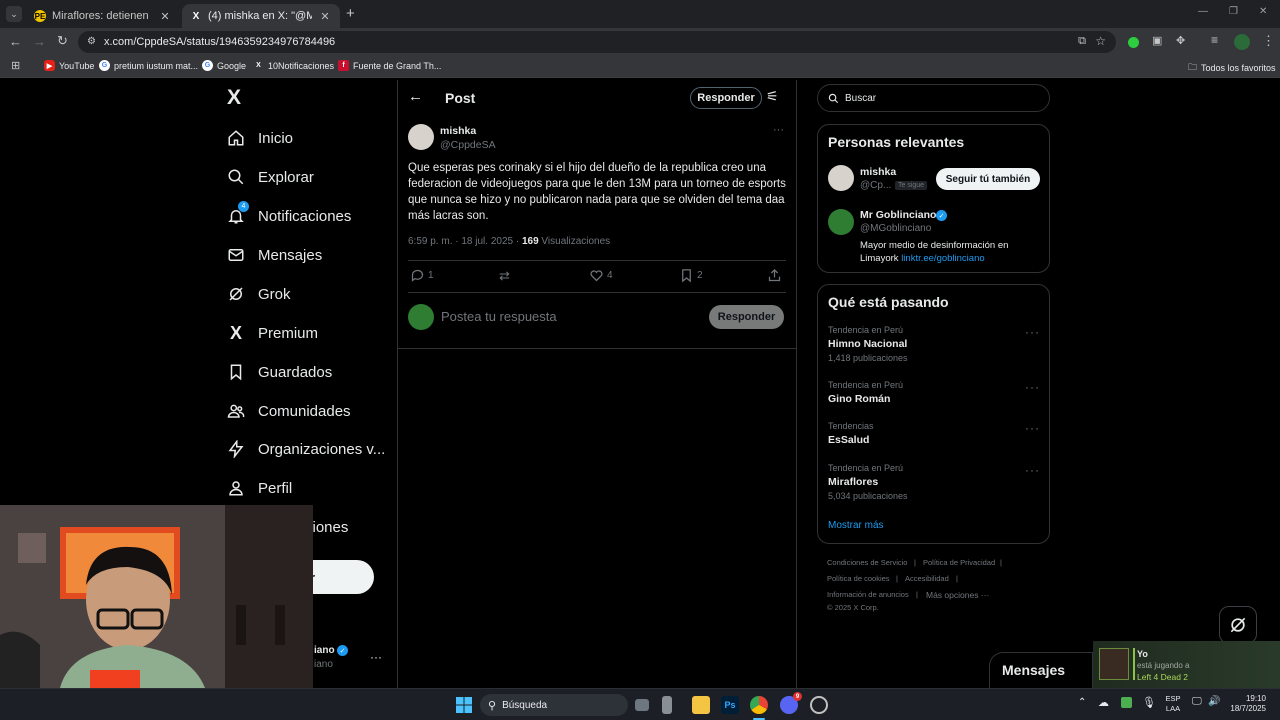 The width and height of the screenshot is (1280, 720). What do you see at coordinates (499, 316) in the screenshot?
I see `reply-input: Postea tu respuesta` at bounding box center [499, 316].